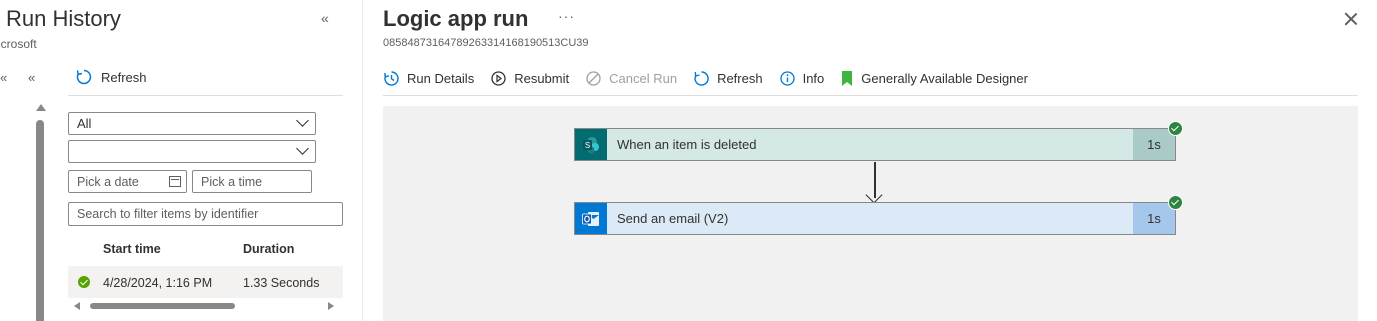 This screenshot has height=321, width=1377. I want to click on date-picker-field: Pick a date, so click(127, 181).